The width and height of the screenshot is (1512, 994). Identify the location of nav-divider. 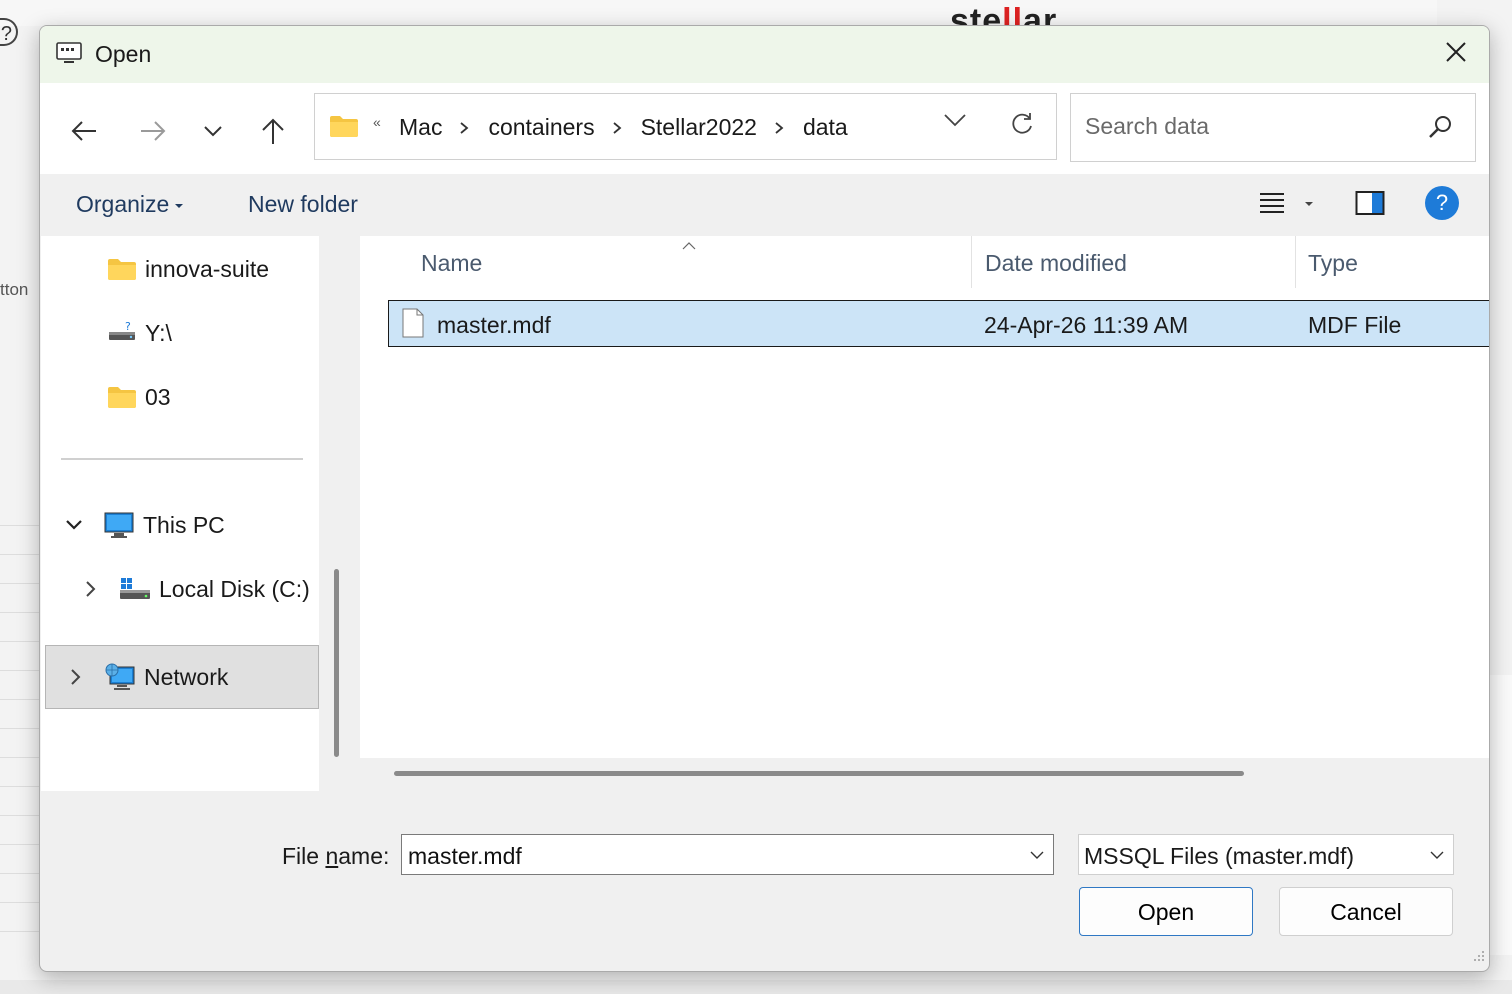
(182, 459).